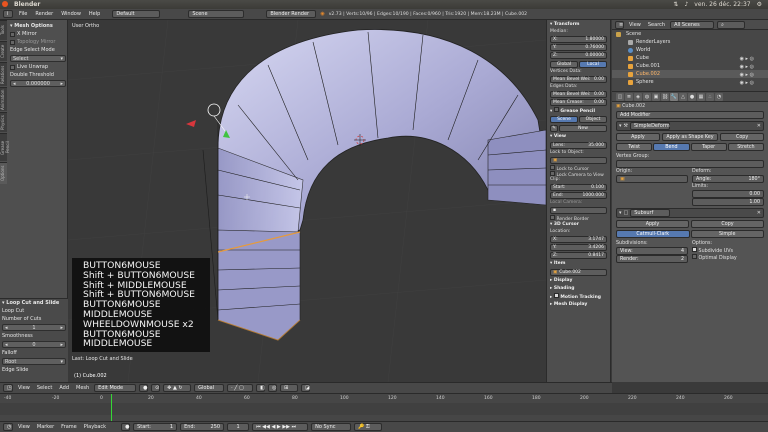 This screenshot has height=432, width=768. What do you see at coordinates (5, 4) in the screenshot?
I see `close-icon` at bounding box center [5, 4].